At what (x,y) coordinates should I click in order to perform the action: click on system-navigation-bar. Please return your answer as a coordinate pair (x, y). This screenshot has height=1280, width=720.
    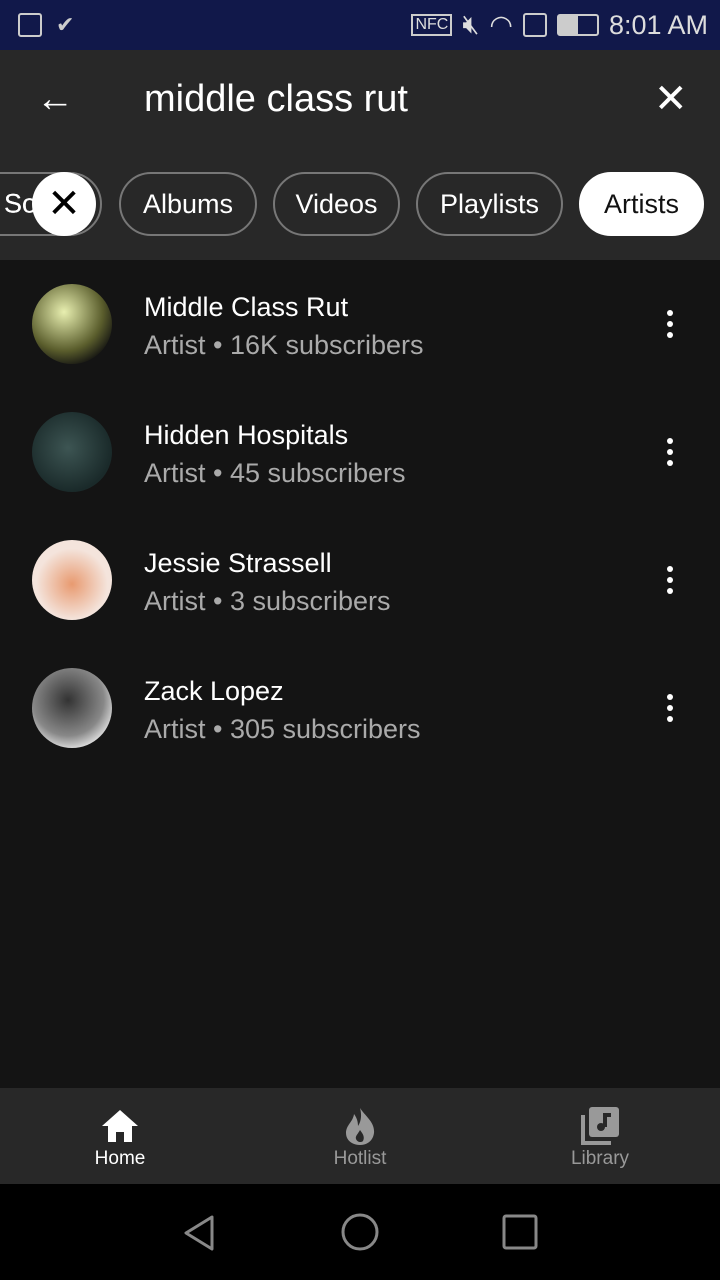
    Looking at the image, I should click on (360, 1232).